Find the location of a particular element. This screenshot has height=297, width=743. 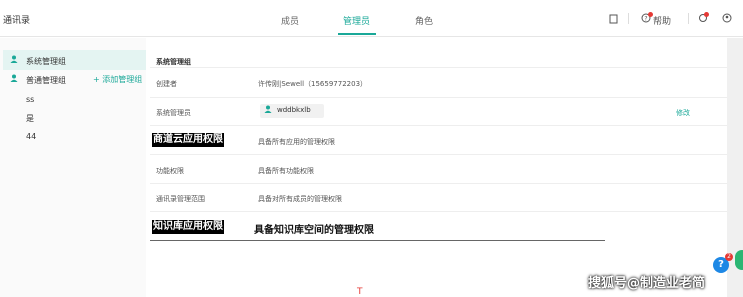

bookmark-icon is located at coordinates (613, 20).